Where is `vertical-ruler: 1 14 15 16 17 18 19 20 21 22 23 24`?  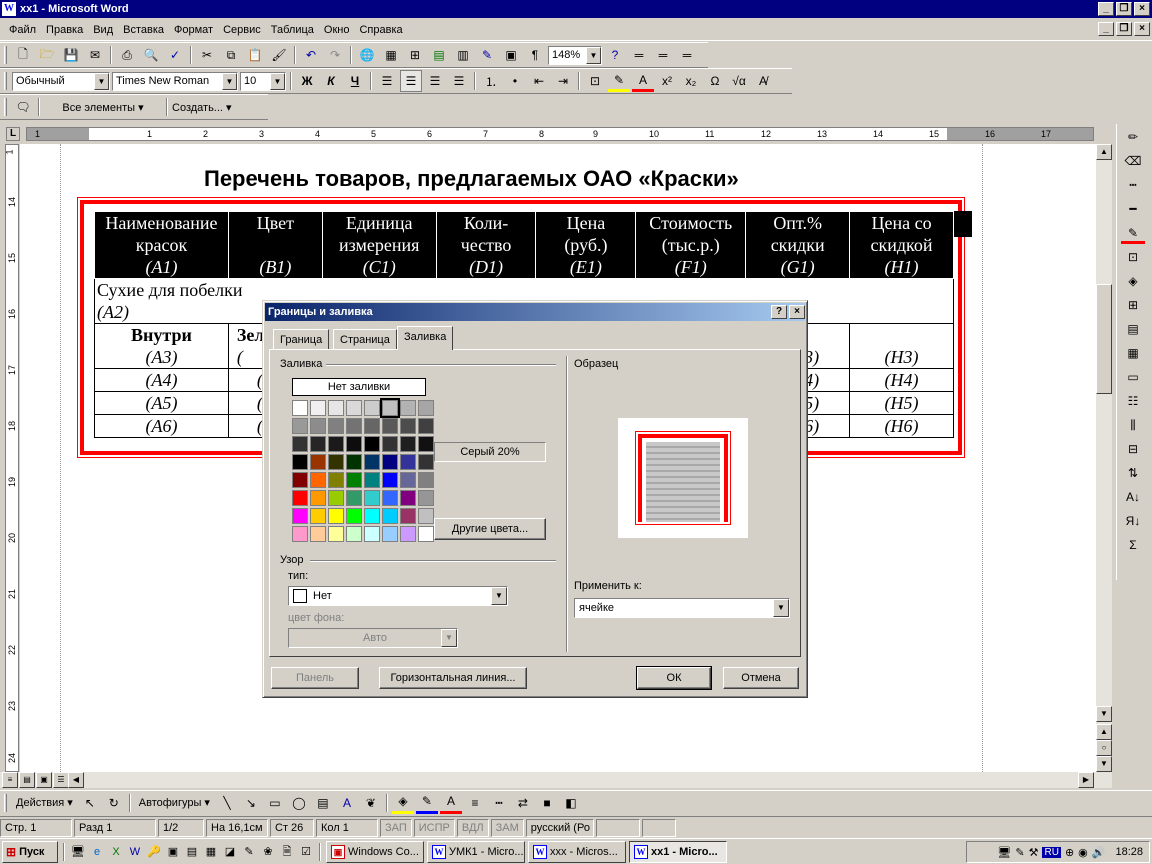
vertical-ruler: 1 14 15 16 17 18 19 20 21 22 23 24 is located at coordinates (10, 458).